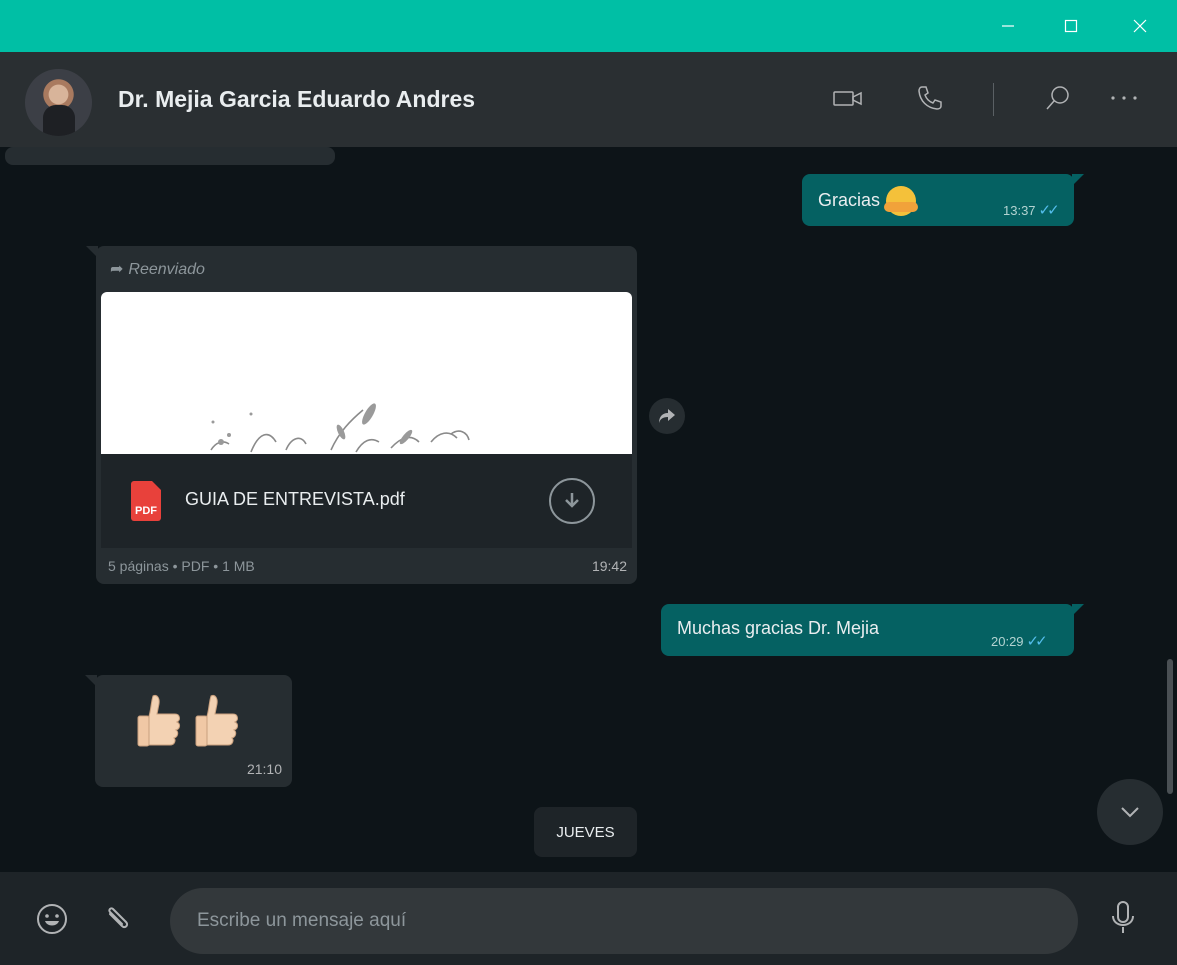 This screenshot has width=1177, height=965. Describe the element at coordinates (930, 98) in the screenshot. I see `phone-icon` at that location.